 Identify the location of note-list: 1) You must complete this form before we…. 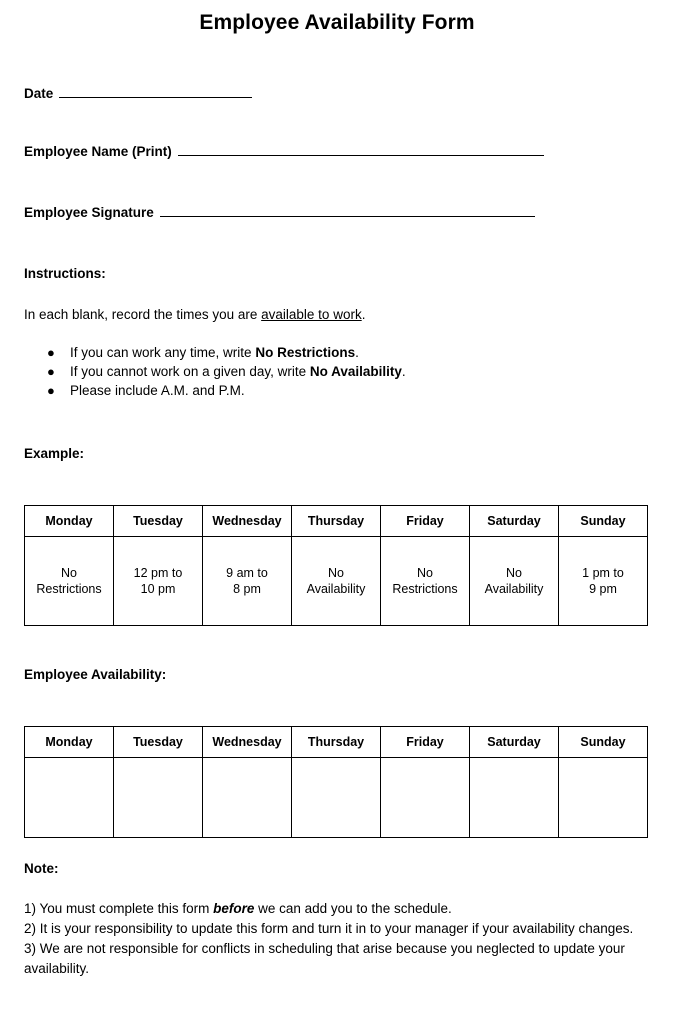
(337, 939).